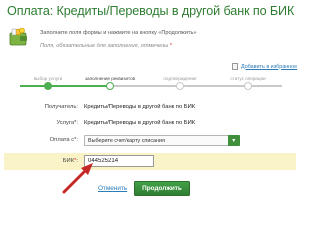 This screenshot has height=240, width=320. I want to click on add-to-favorites-label: Добавить в избранное, so click(269, 66).